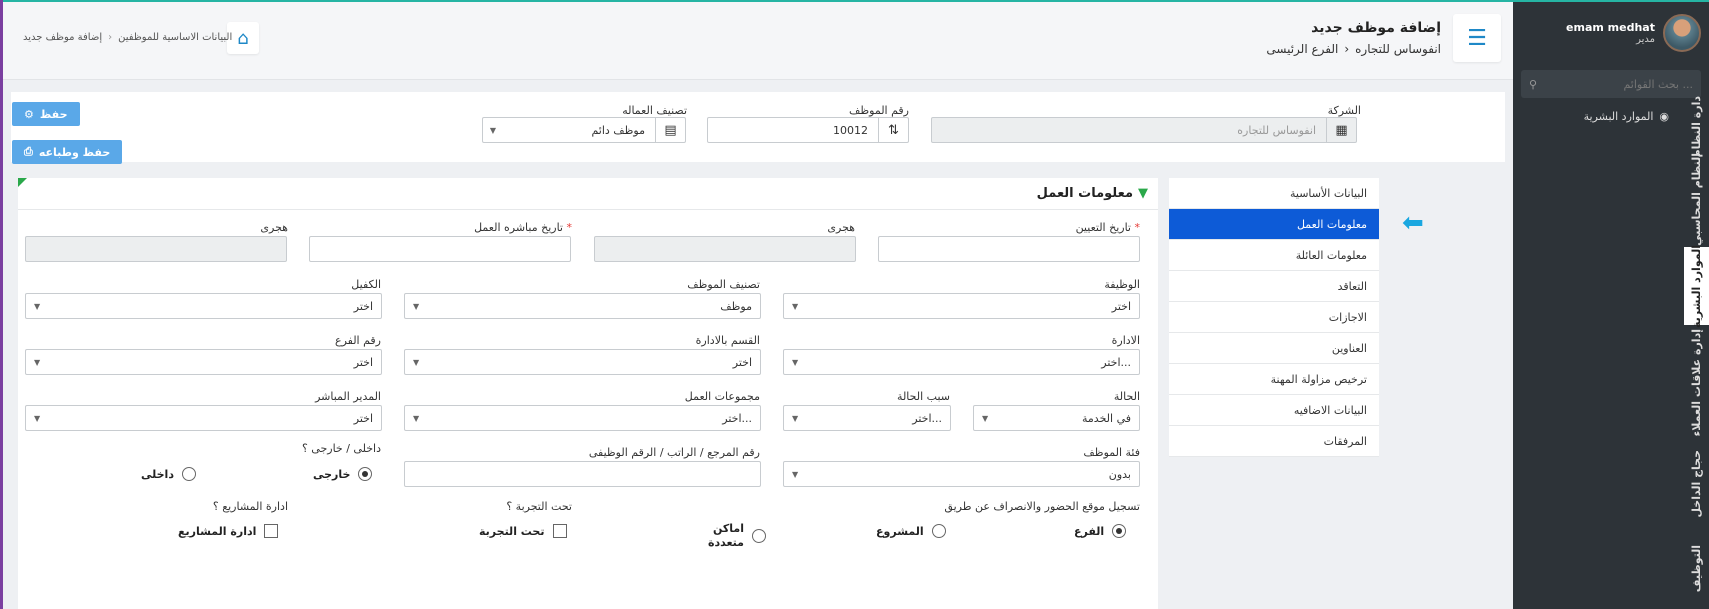 Image resolution: width=1709 pixels, height=609 pixels. Describe the element at coordinates (358, 340) in the screenshot. I see `branch-no-label: رقم الفرع` at that location.